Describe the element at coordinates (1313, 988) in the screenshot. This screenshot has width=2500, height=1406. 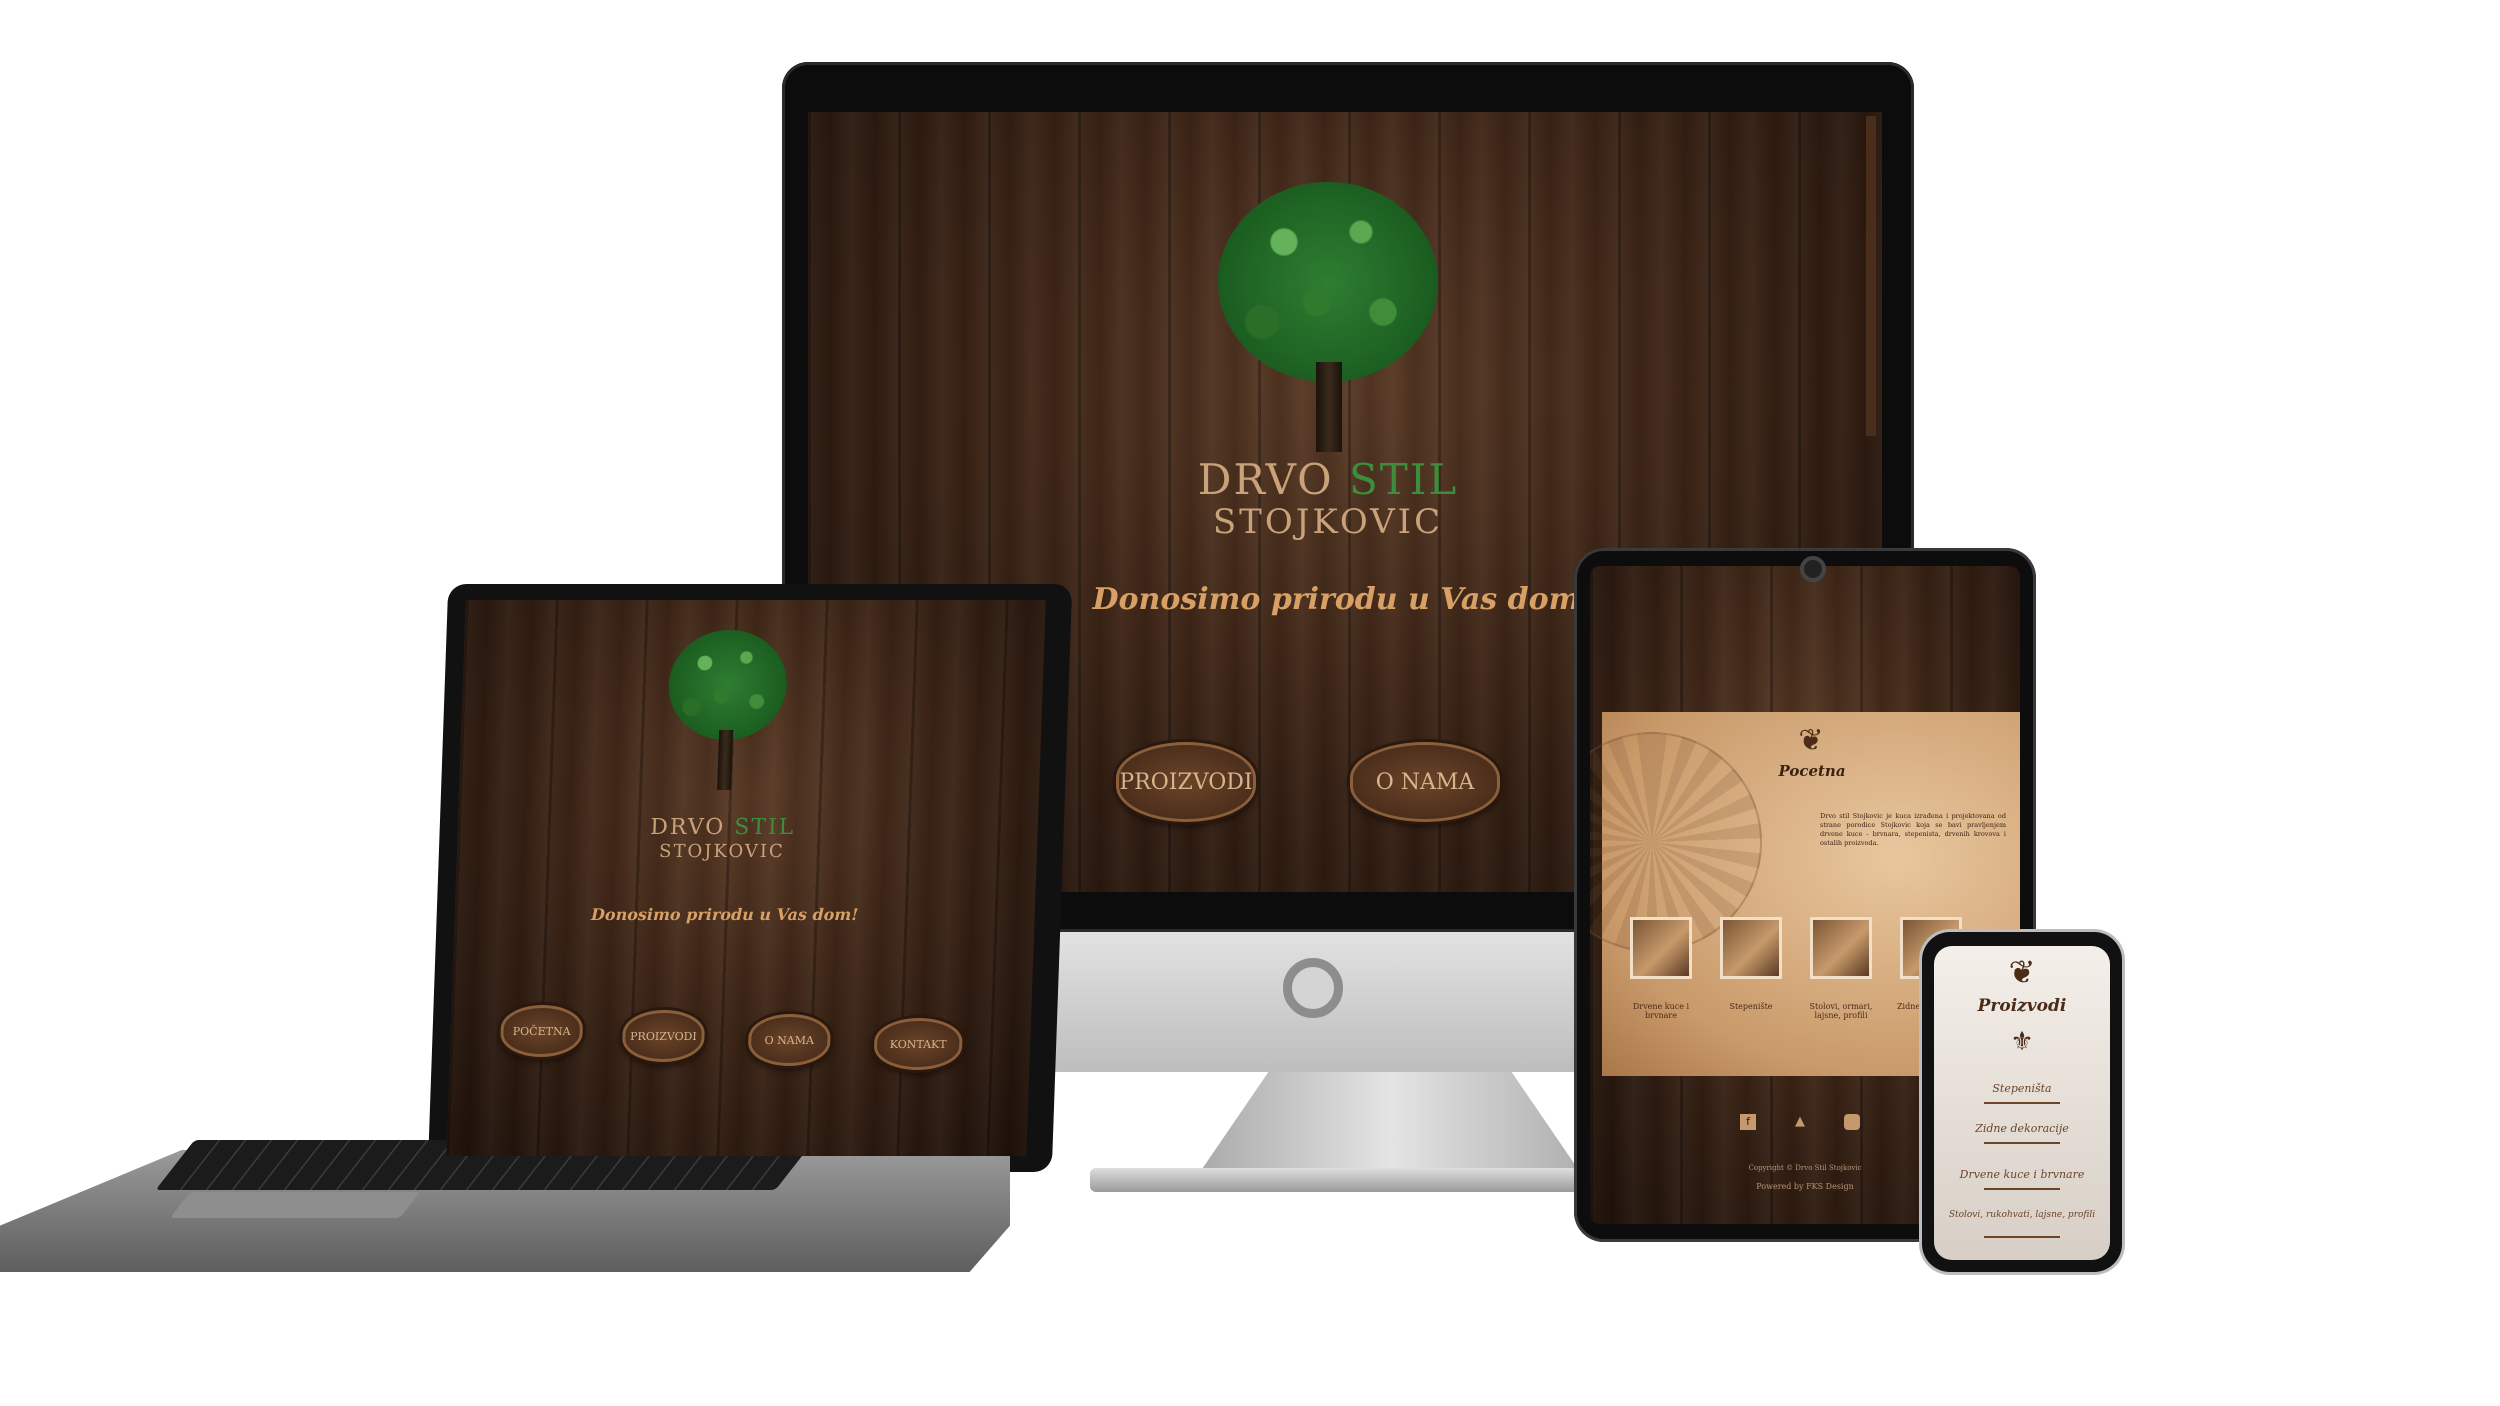
I see `apple-logo-icon` at that location.